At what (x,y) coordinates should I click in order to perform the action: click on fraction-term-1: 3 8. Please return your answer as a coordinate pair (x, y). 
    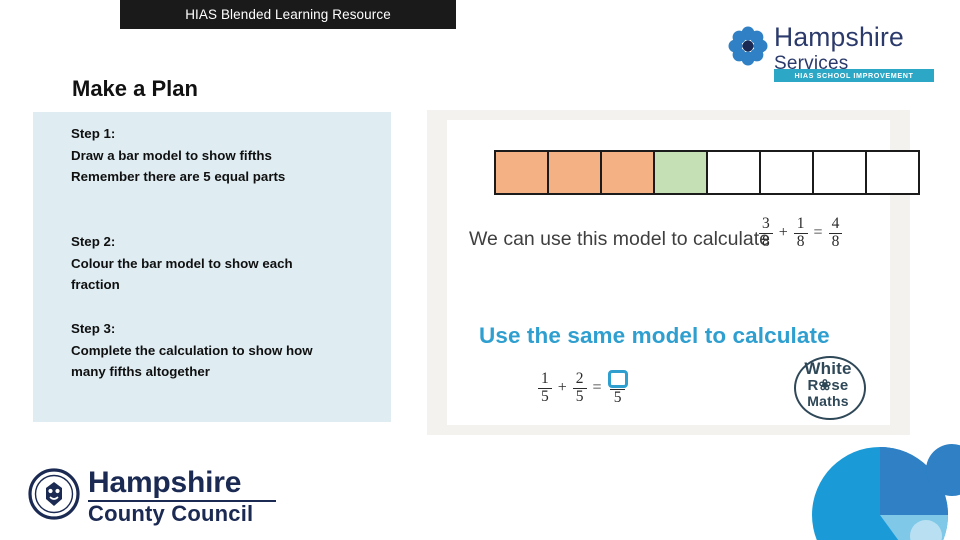
    Looking at the image, I should click on (766, 233).